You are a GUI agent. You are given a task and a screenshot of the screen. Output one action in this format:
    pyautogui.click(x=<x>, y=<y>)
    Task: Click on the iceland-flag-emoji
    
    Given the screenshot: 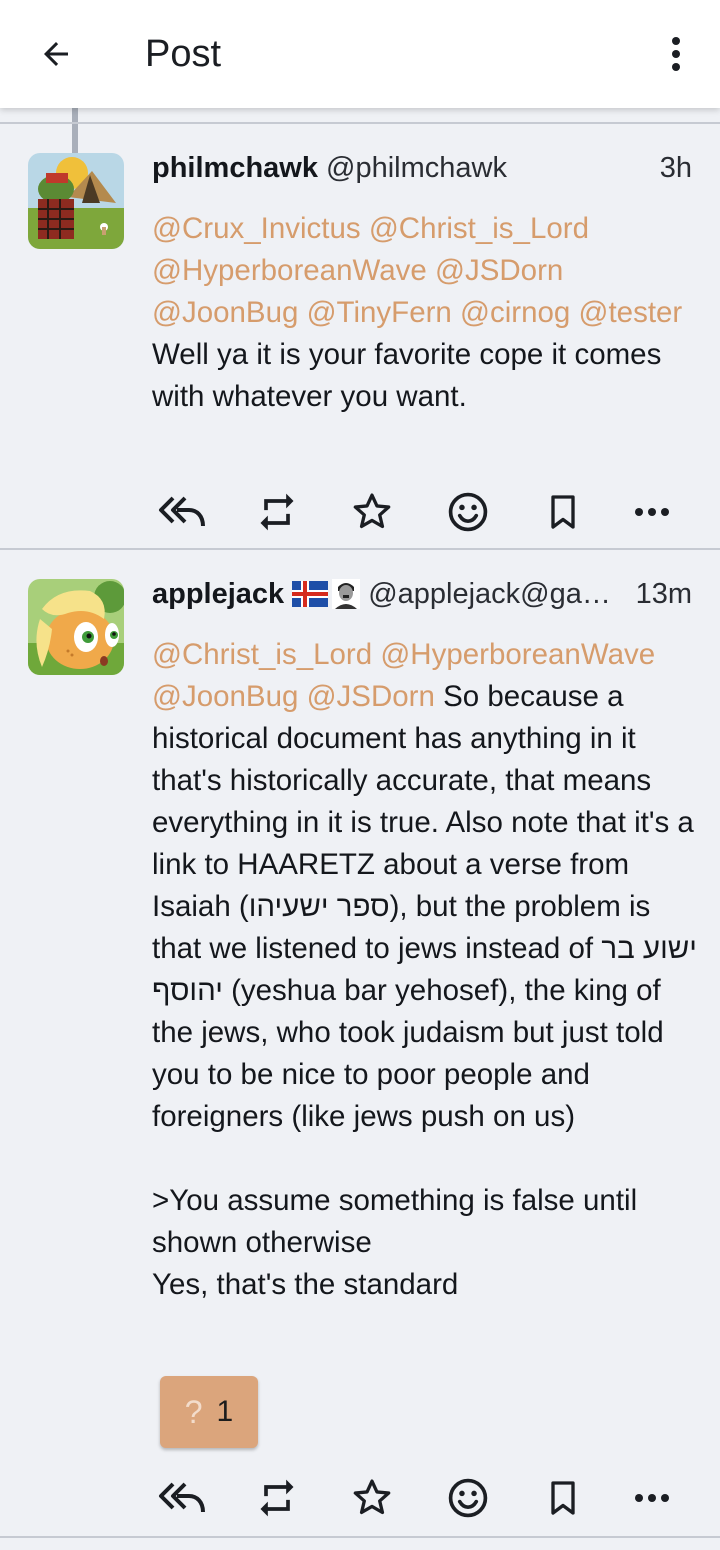 What is the action you would take?
    pyautogui.click(x=310, y=594)
    